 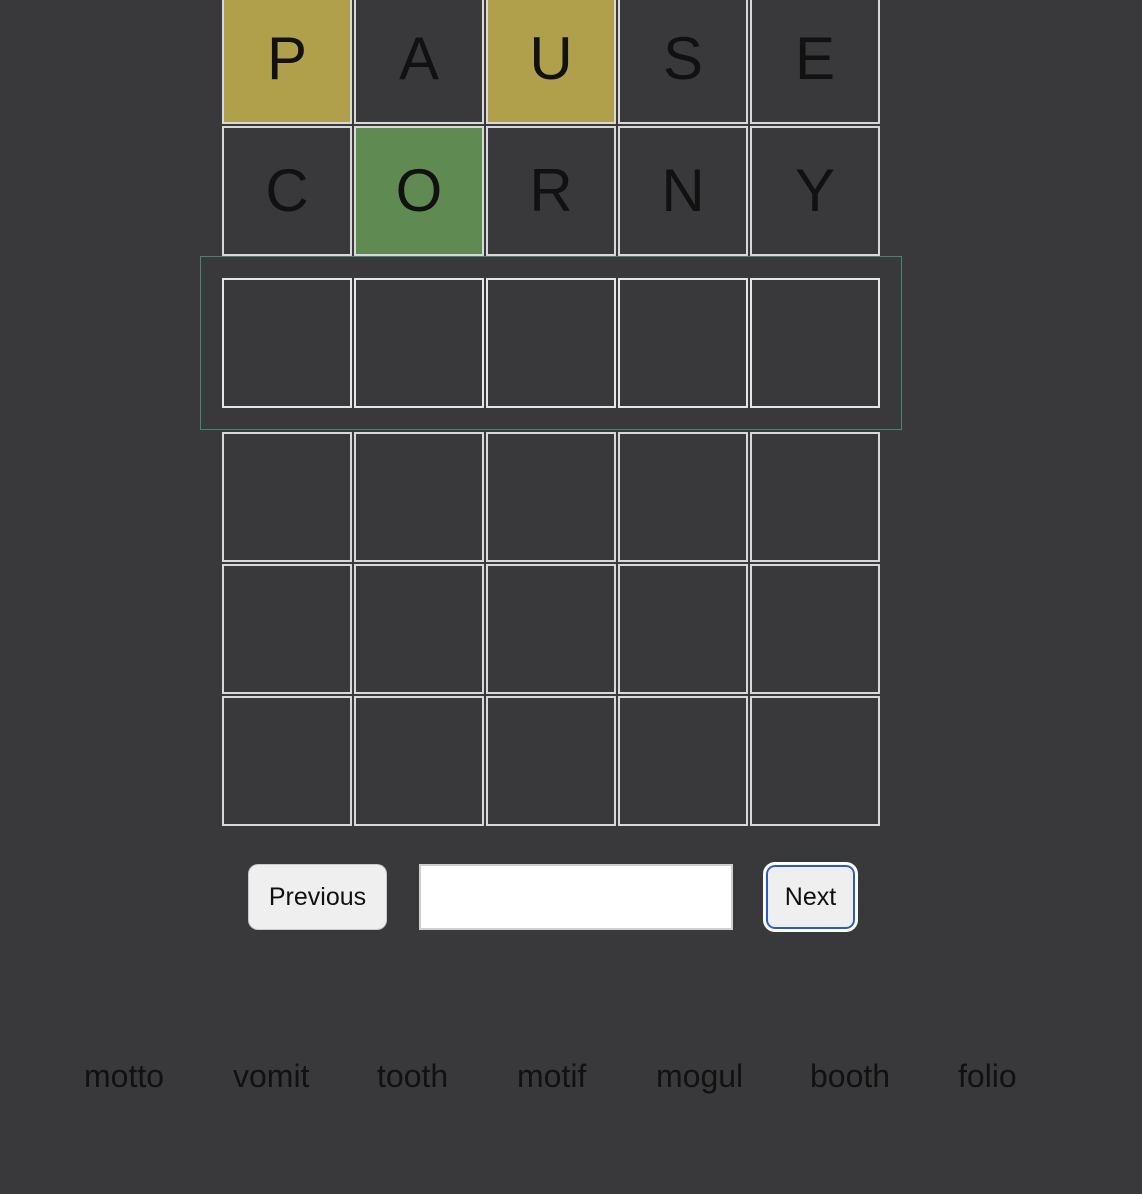 I want to click on board-row-1: P A U S E, so click(x=552, y=62).